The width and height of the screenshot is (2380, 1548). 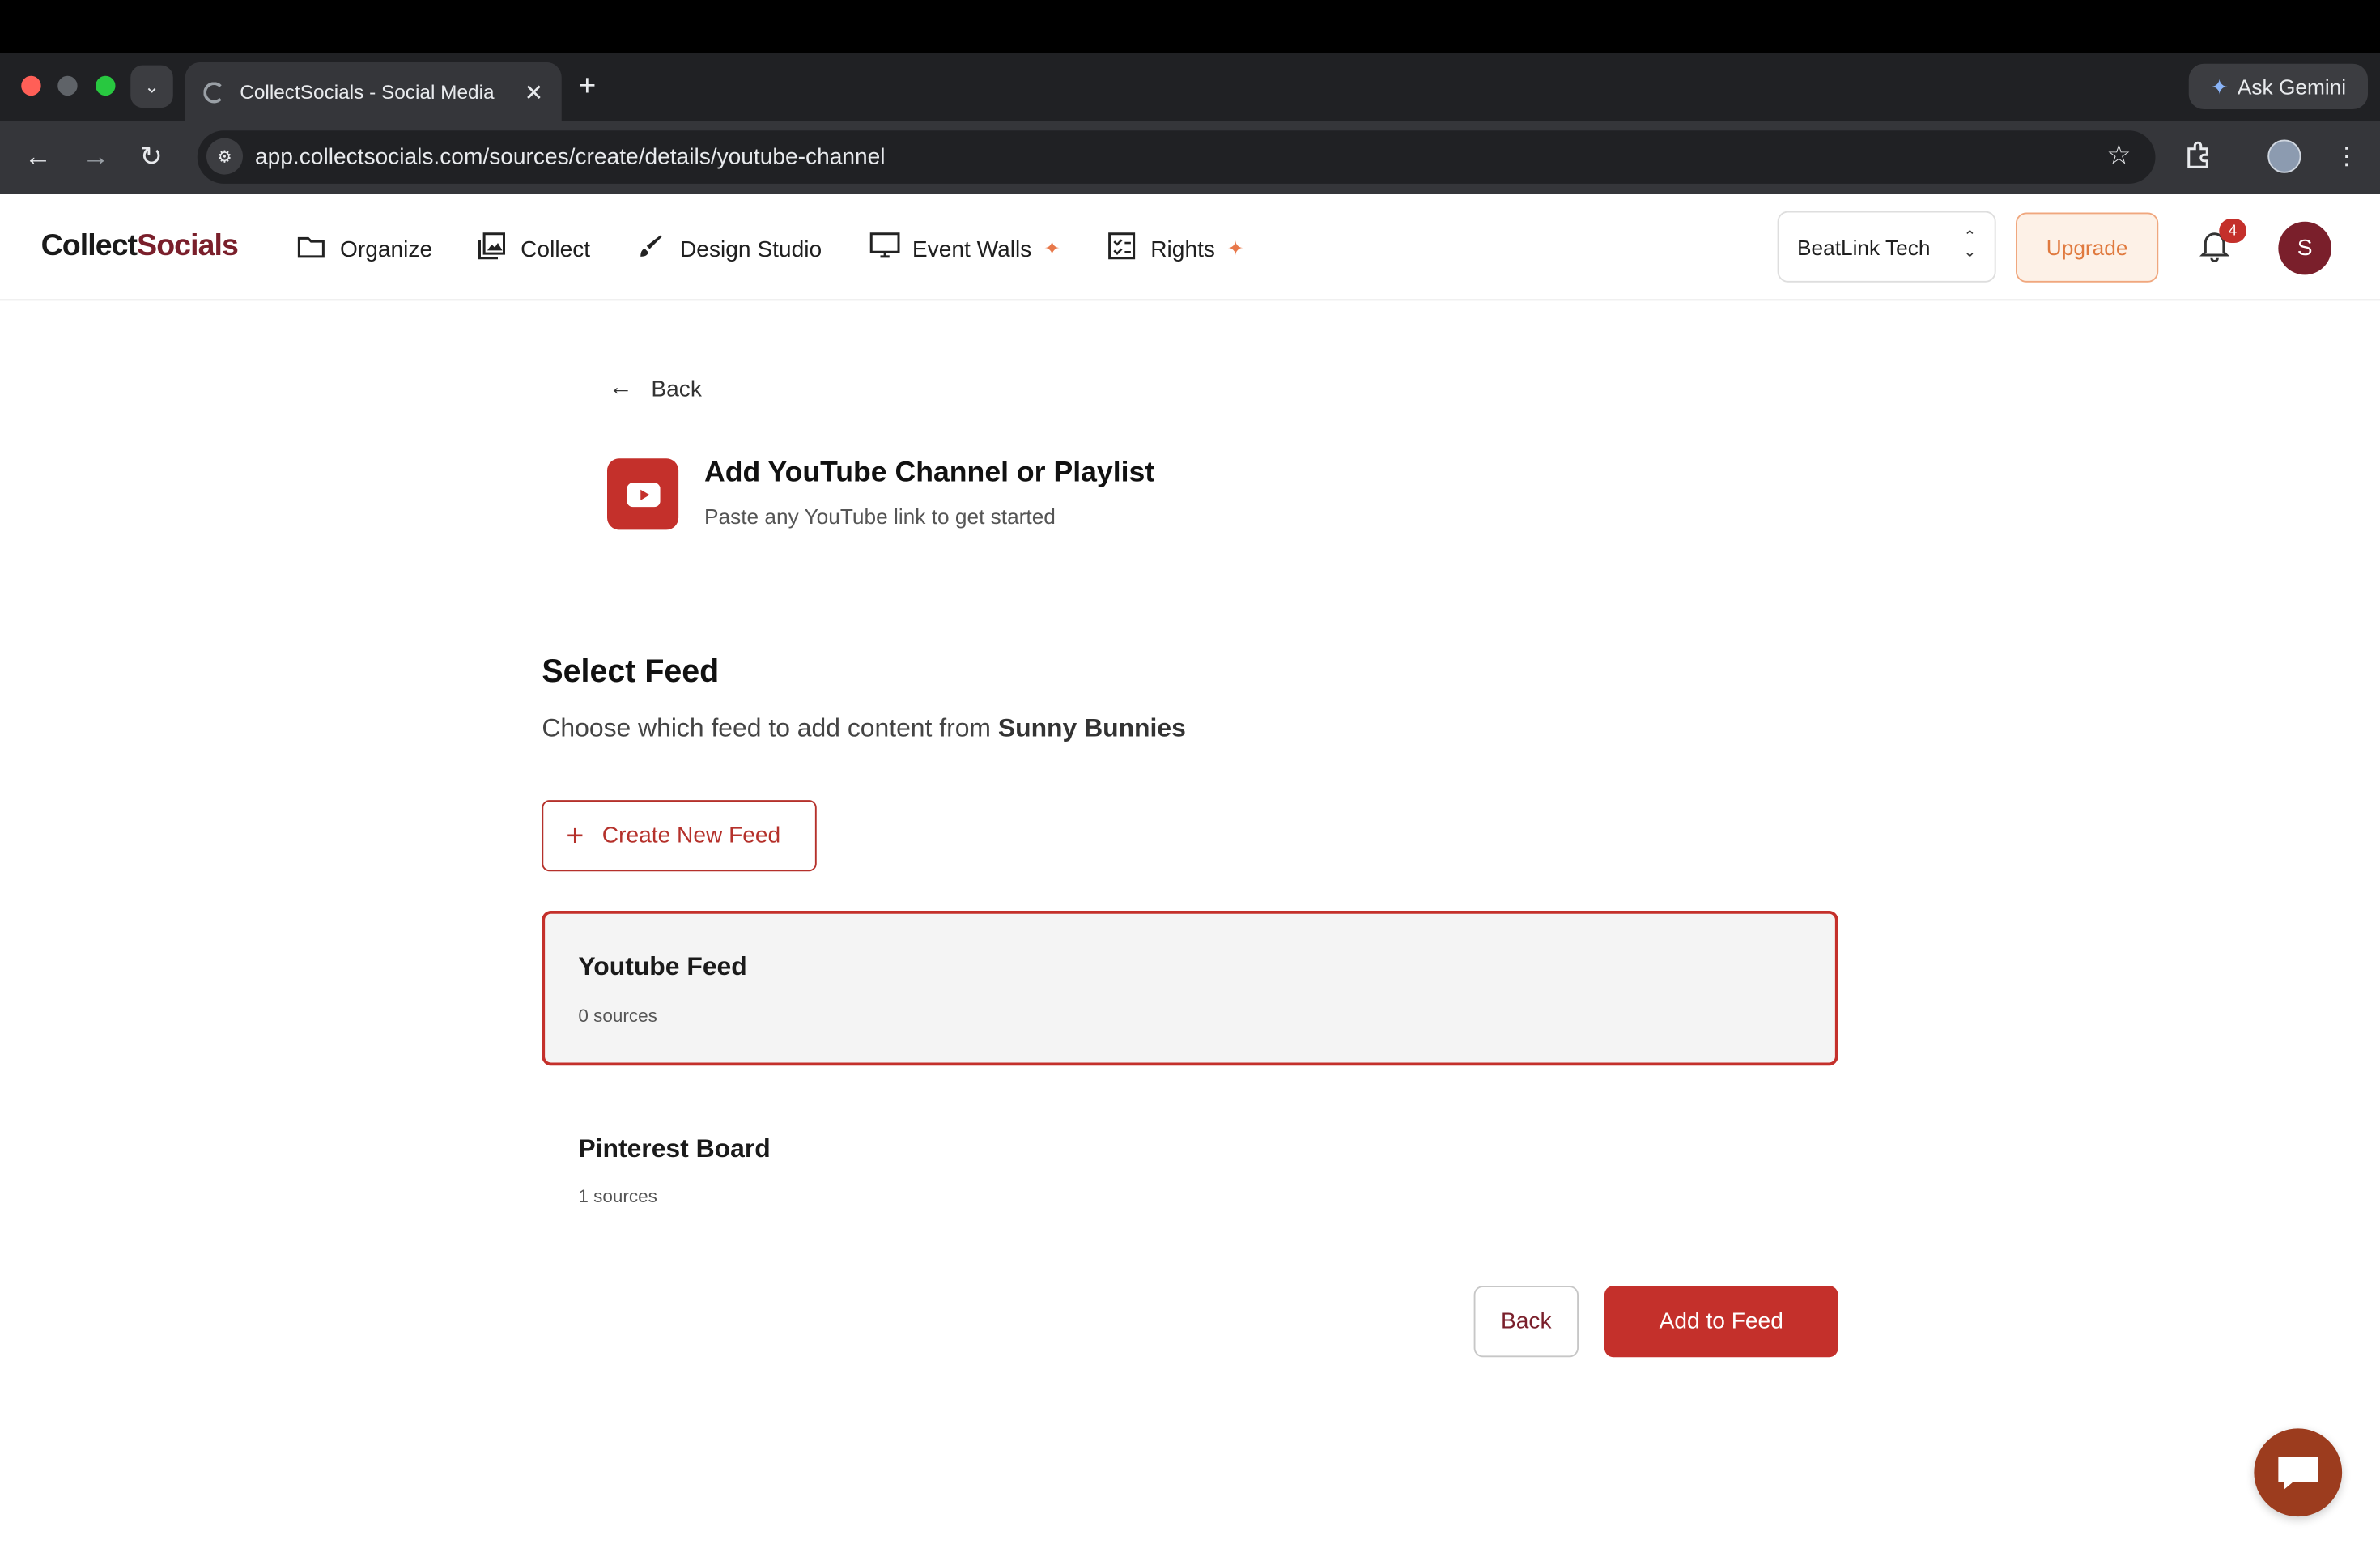 What do you see at coordinates (367, 92) in the screenshot?
I see `tab-title: CollectSocials - Social Media` at bounding box center [367, 92].